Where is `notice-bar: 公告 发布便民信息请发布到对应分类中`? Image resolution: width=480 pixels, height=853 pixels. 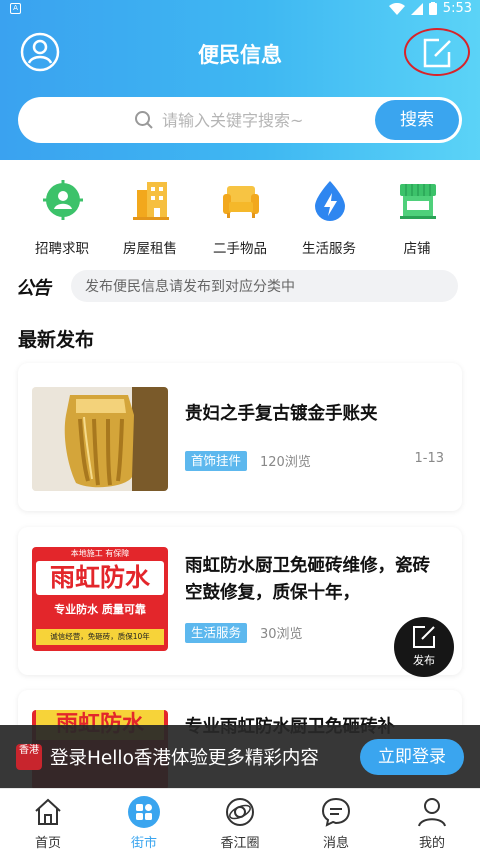
notice-bar: 公告 发布便民信息请发布到对应分类中 is located at coordinates (238, 285).